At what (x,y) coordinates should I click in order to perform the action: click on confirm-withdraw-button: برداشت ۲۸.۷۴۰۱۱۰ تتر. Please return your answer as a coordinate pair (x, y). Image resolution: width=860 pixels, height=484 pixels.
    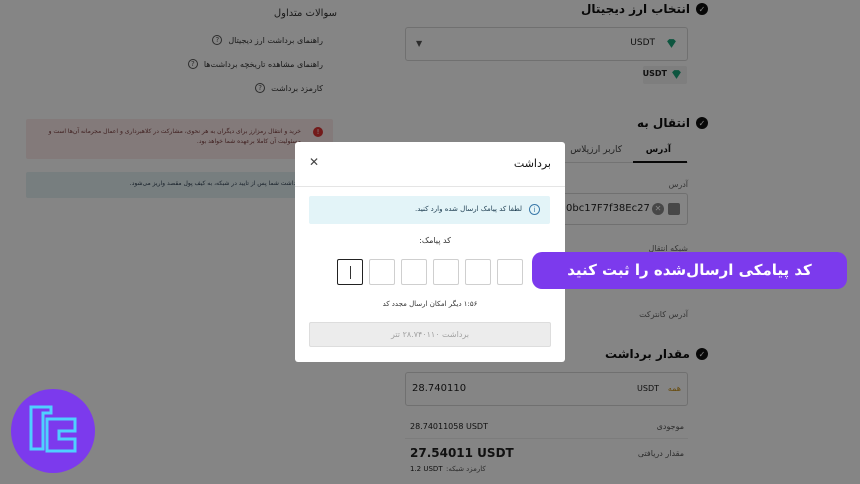
    Looking at the image, I should click on (430, 334).